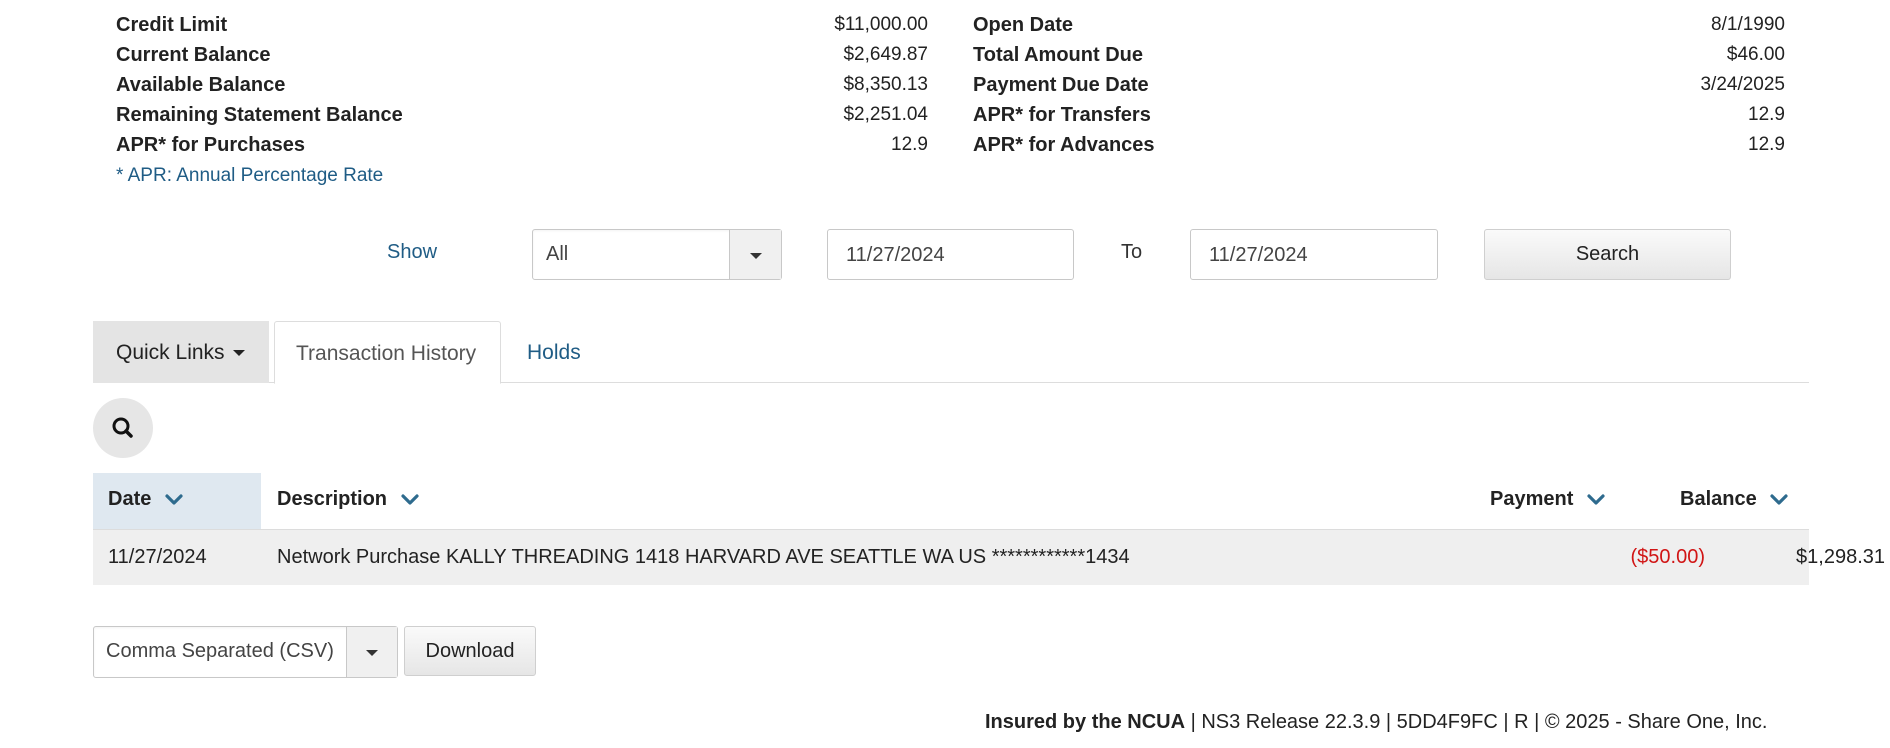 The image size is (1890, 748). I want to click on summary-value: $2,649.87, so click(885, 54).